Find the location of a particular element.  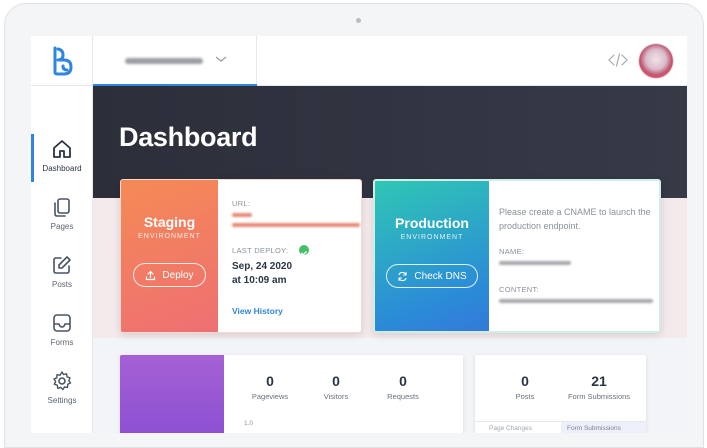

posts-label: Posts is located at coordinates (525, 396).